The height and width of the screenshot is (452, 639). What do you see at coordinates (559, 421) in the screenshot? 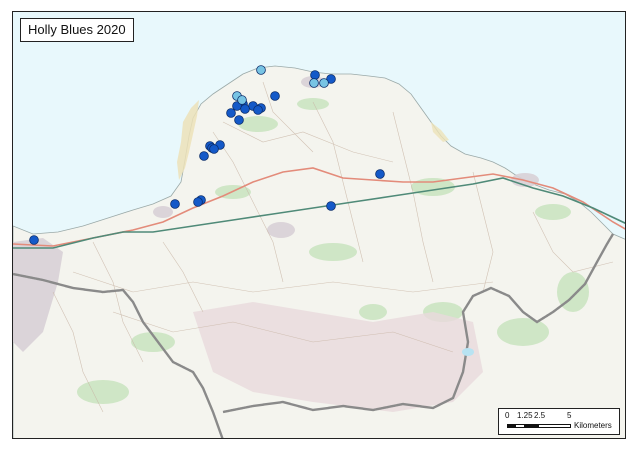
I see `scale-bar-box: 0 1.25 2.5 5 Kilometers` at bounding box center [559, 421].